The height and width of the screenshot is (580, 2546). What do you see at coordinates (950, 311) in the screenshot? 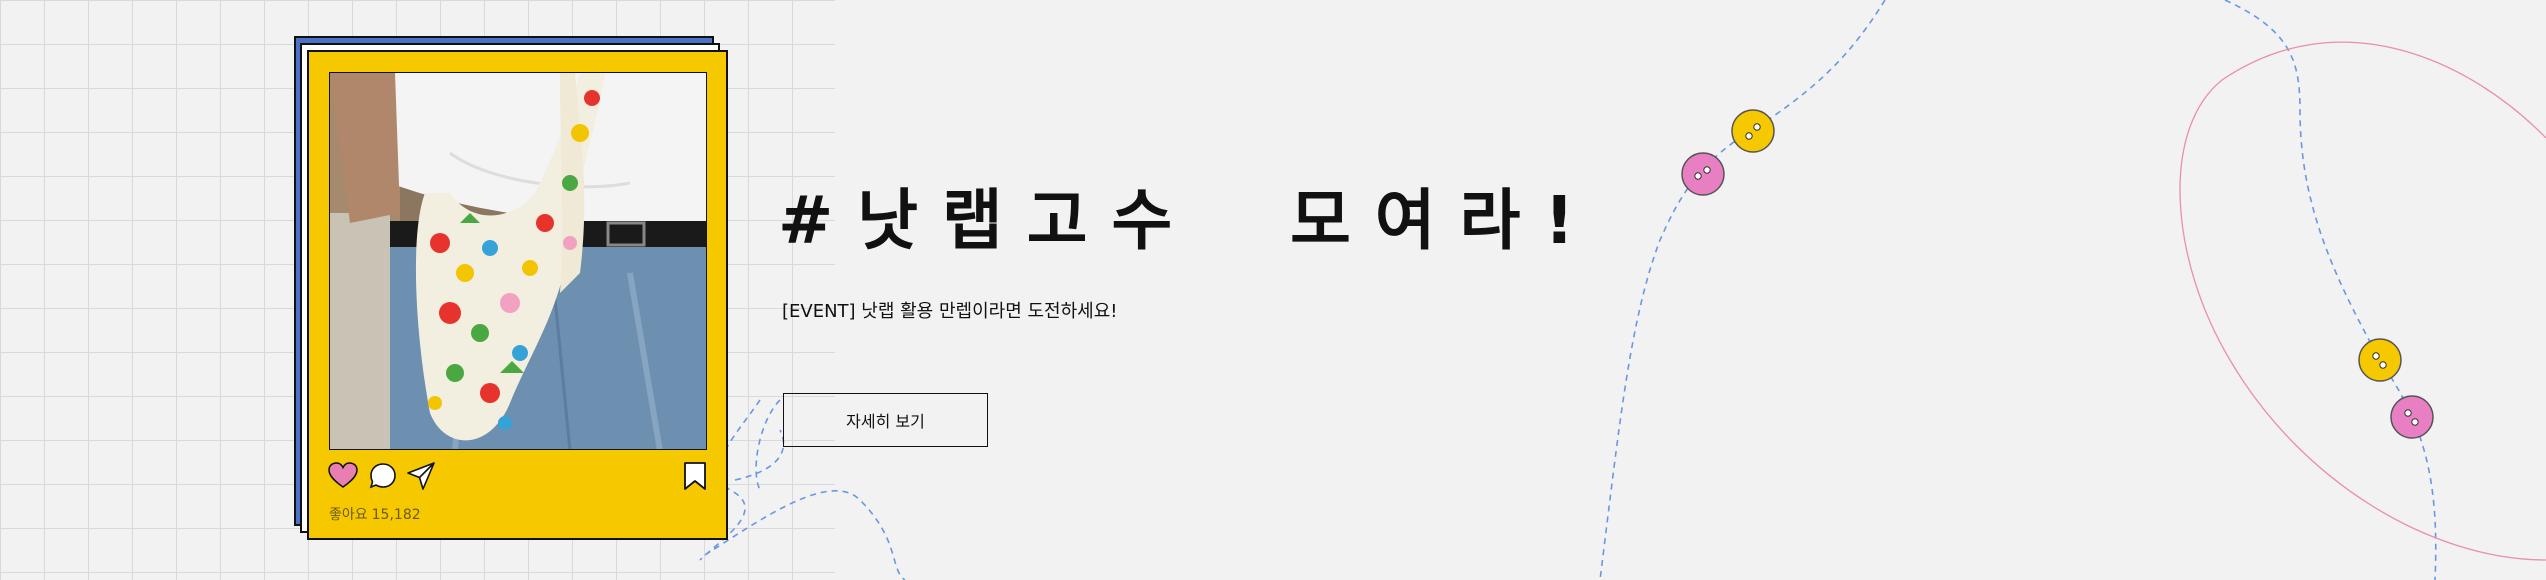
I see `event-subline: [EVENT] 낫랩 활용 만렙이라면 도전하세요!` at bounding box center [950, 311].